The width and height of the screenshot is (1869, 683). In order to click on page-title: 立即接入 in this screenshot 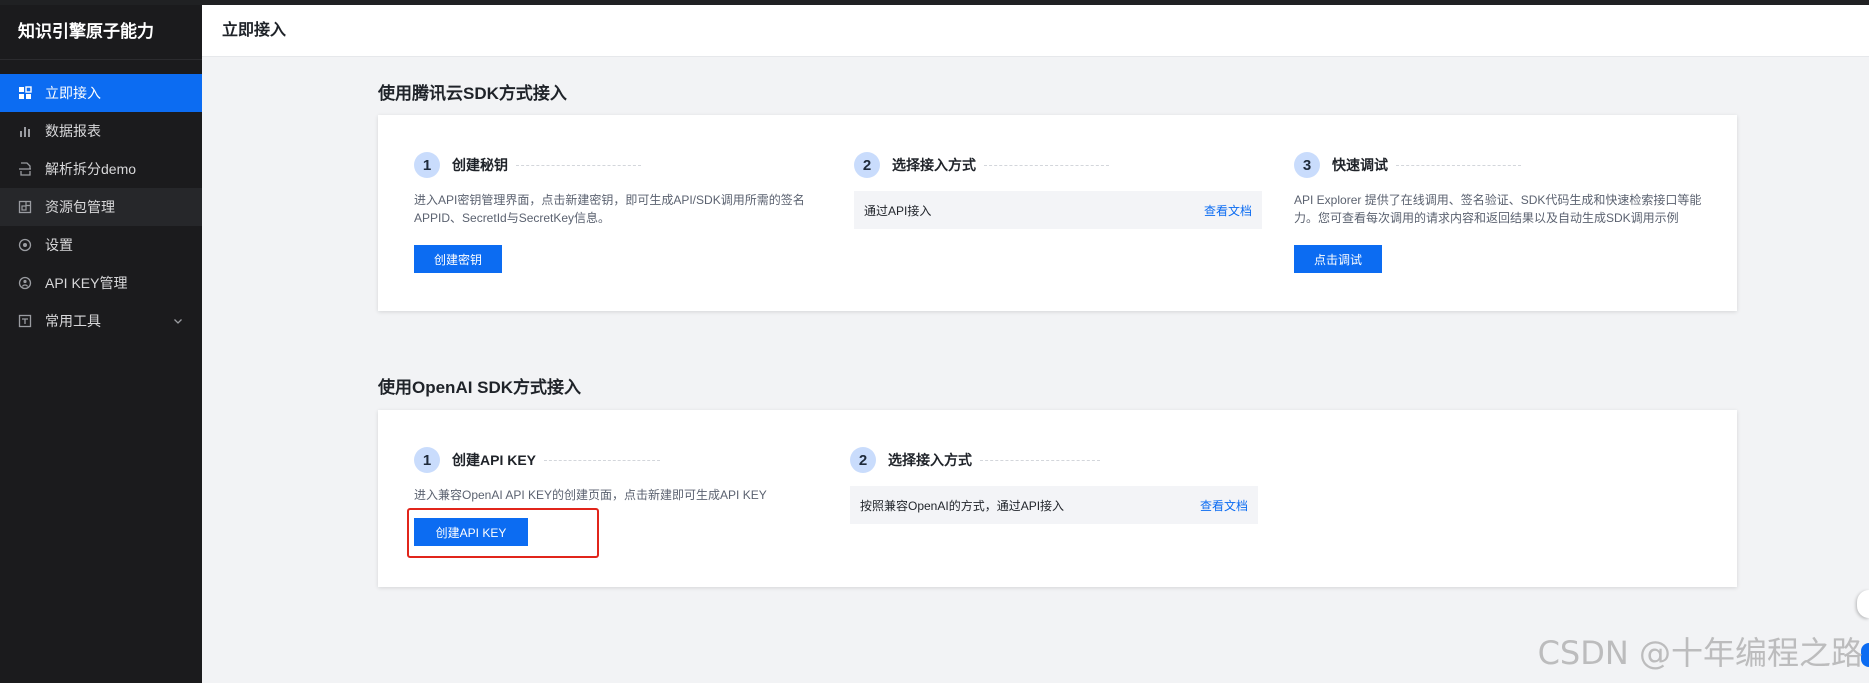, I will do `click(254, 30)`.